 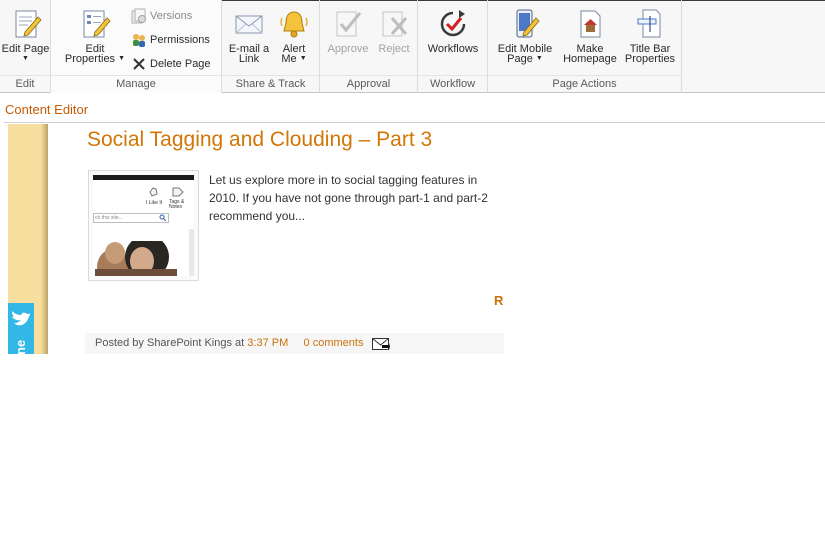 I want to click on bell-icon, so click(x=294, y=24).